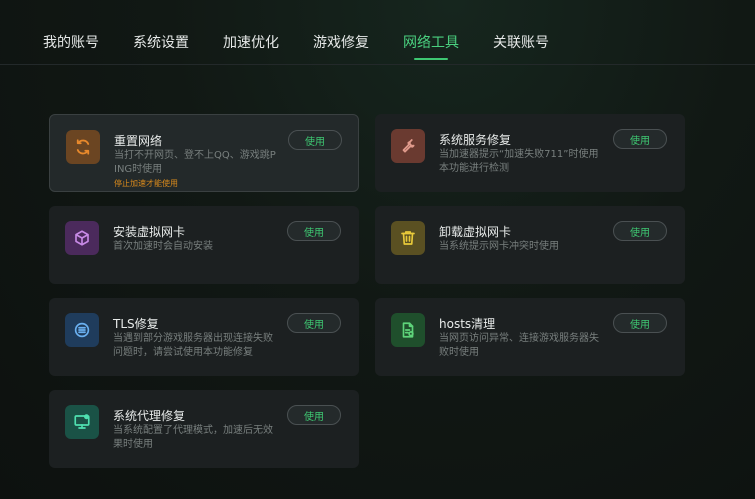 Image resolution: width=755 pixels, height=499 pixels. Describe the element at coordinates (341, 42) in the screenshot. I see `tab-game-repair: 游戏修复` at that location.